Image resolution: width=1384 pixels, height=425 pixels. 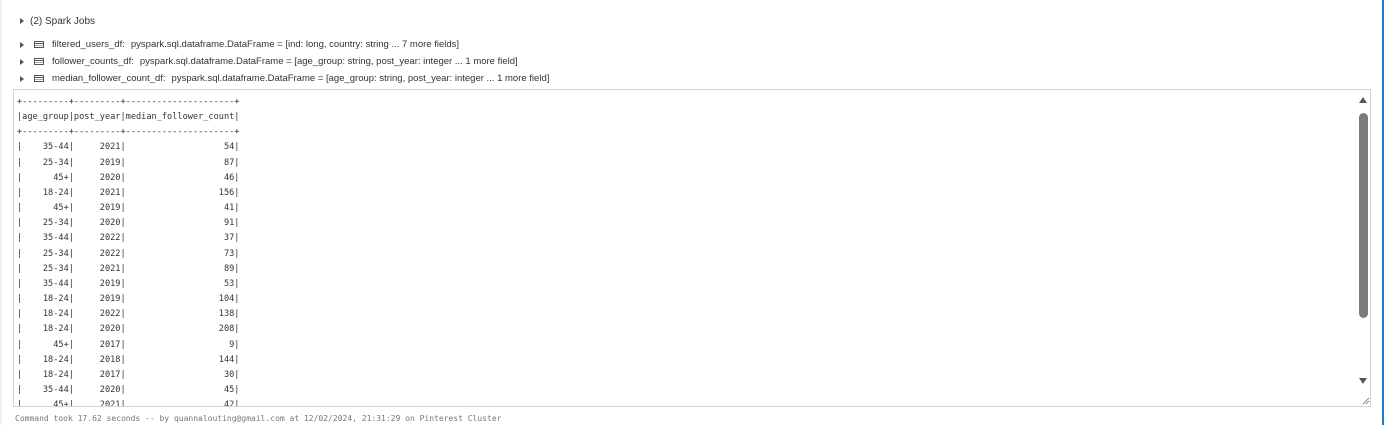 What do you see at coordinates (128, 147) in the screenshot?
I see `output-line: | 35-44| 2021| 54|` at bounding box center [128, 147].